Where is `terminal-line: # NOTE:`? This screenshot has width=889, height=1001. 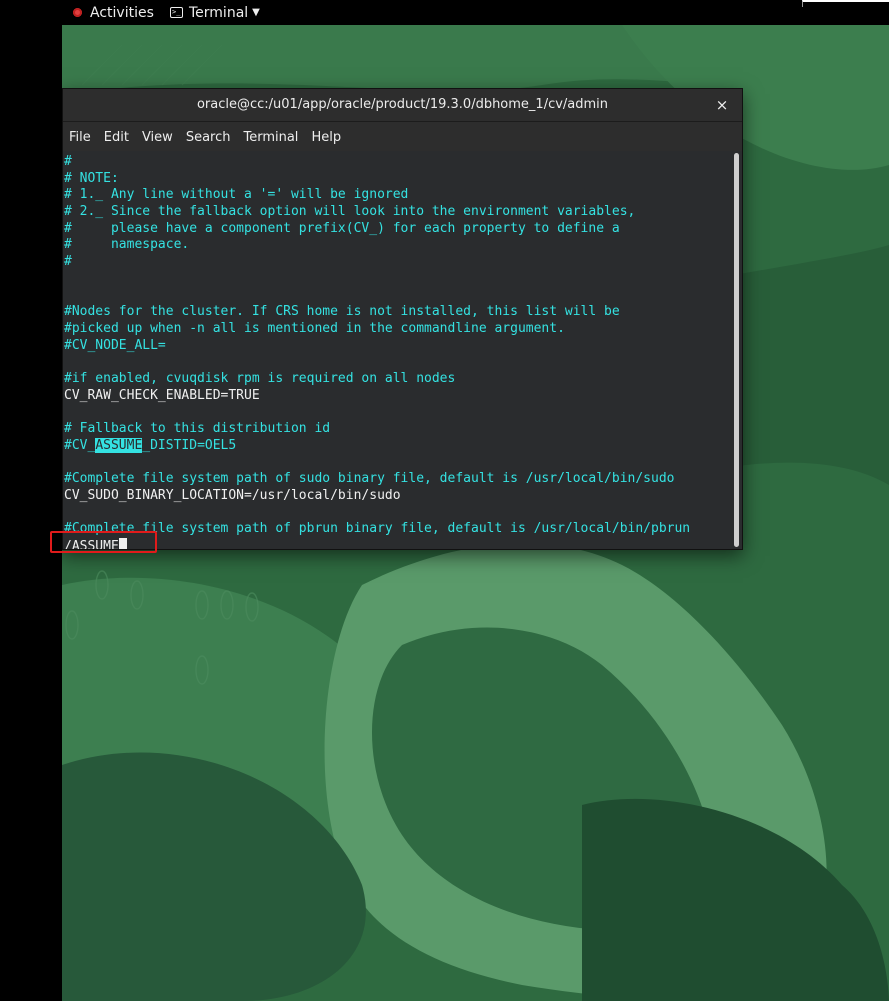
terminal-line: # NOTE: is located at coordinates (91, 178).